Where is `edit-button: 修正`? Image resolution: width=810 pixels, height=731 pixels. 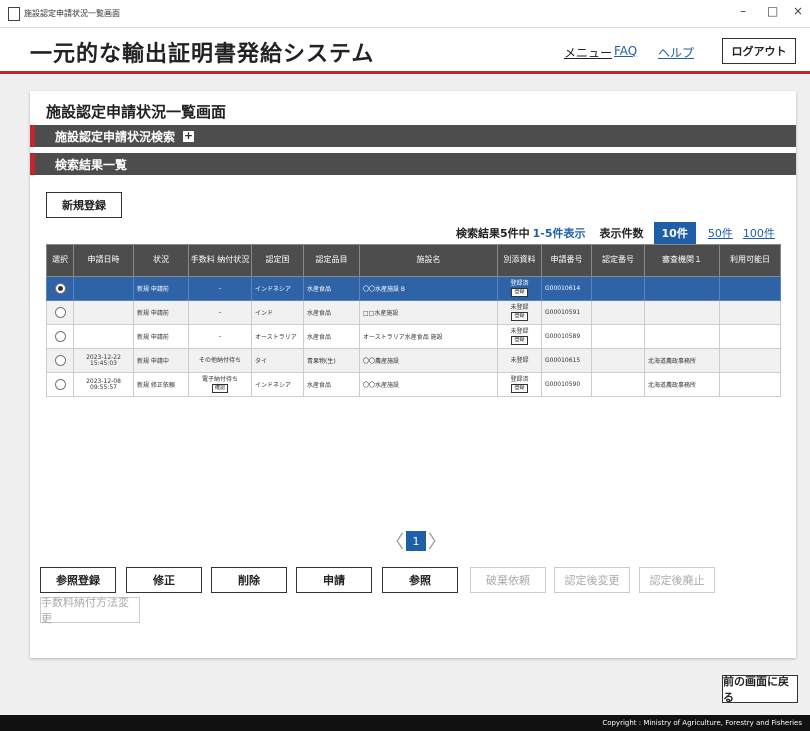 edit-button: 修正 is located at coordinates (164, 580).